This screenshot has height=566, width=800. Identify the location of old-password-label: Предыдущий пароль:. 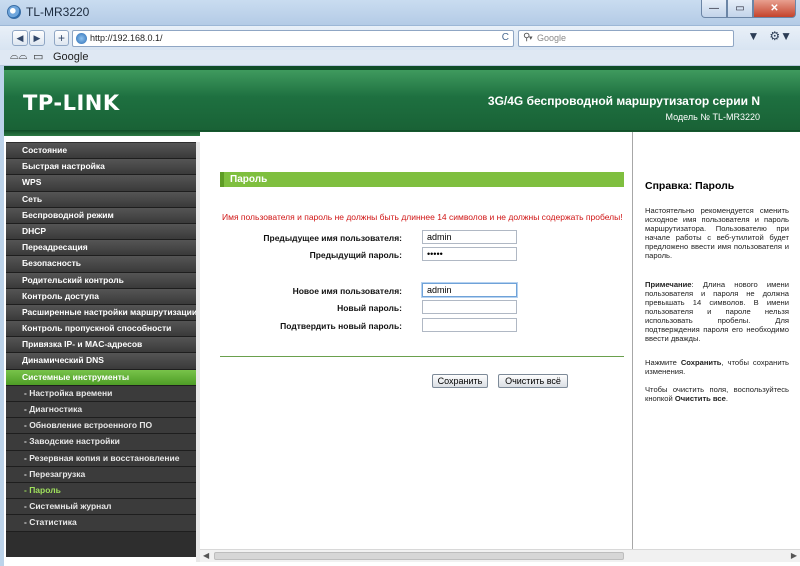
(355, 255).